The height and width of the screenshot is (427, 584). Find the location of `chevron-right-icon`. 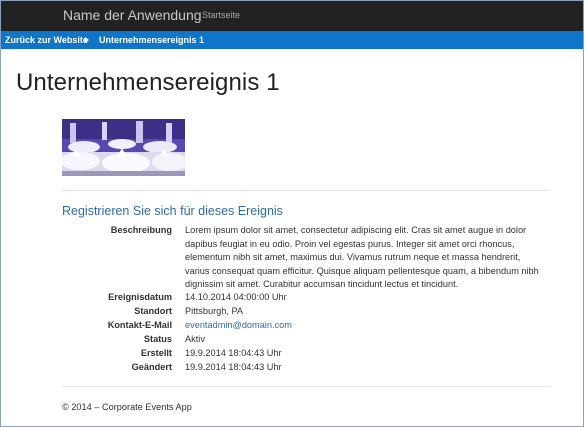

chevron-right-icon is located at coordinates (87, 40).